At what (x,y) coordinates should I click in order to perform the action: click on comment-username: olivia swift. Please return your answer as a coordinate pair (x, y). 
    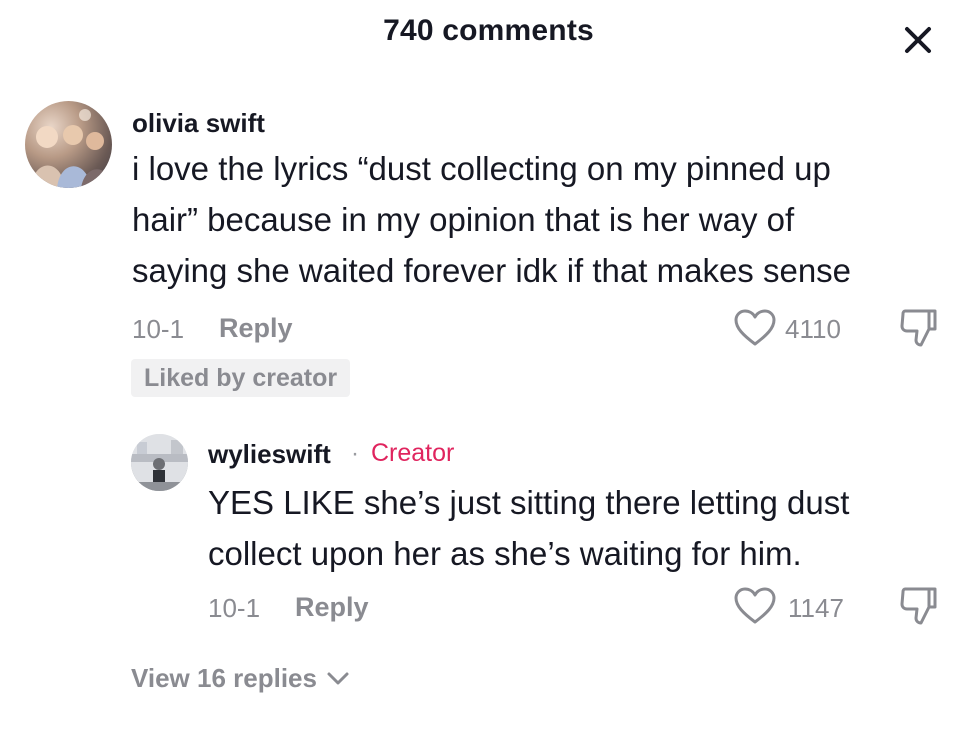
    Looking at the image, I should click on (198, 123).